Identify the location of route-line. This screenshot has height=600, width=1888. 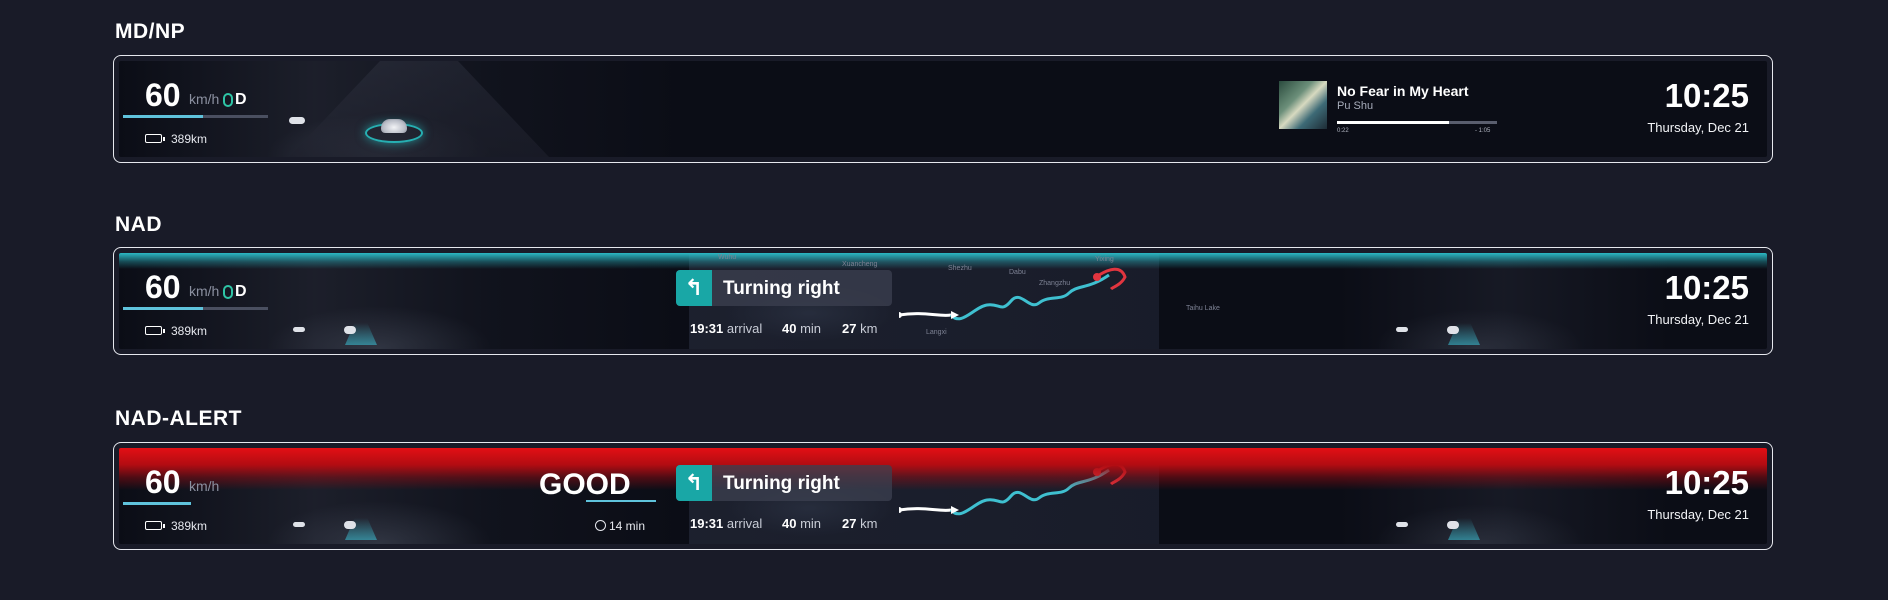
(1013, 294).